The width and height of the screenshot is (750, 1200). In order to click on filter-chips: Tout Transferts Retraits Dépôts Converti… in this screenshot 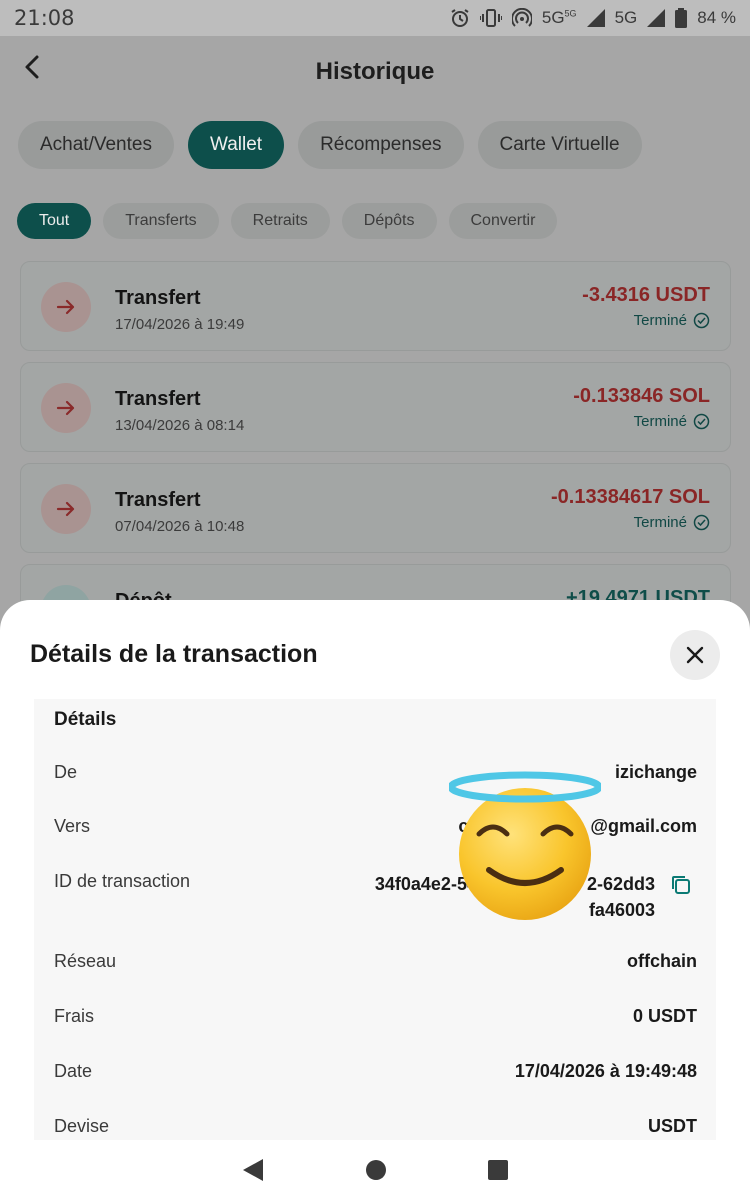, I will do `click(287, 221)`.